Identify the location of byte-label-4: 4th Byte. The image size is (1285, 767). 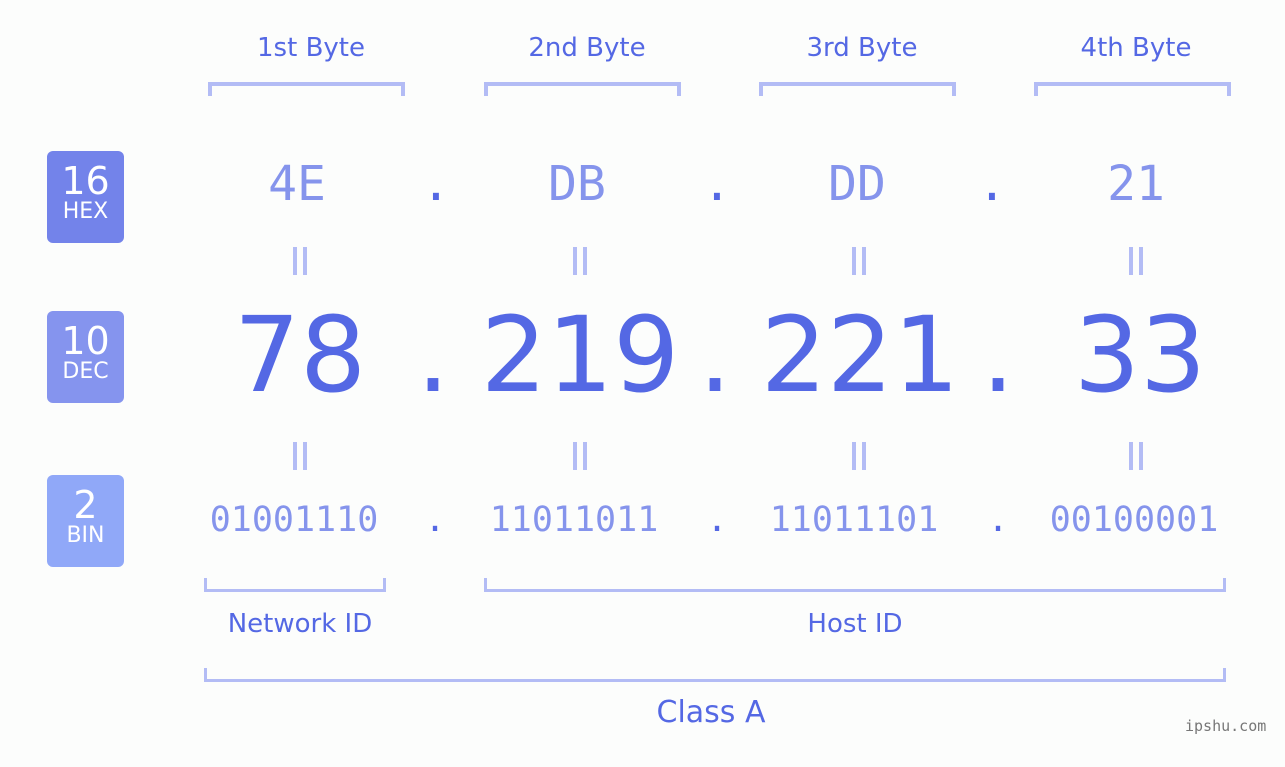
(1136, 48).